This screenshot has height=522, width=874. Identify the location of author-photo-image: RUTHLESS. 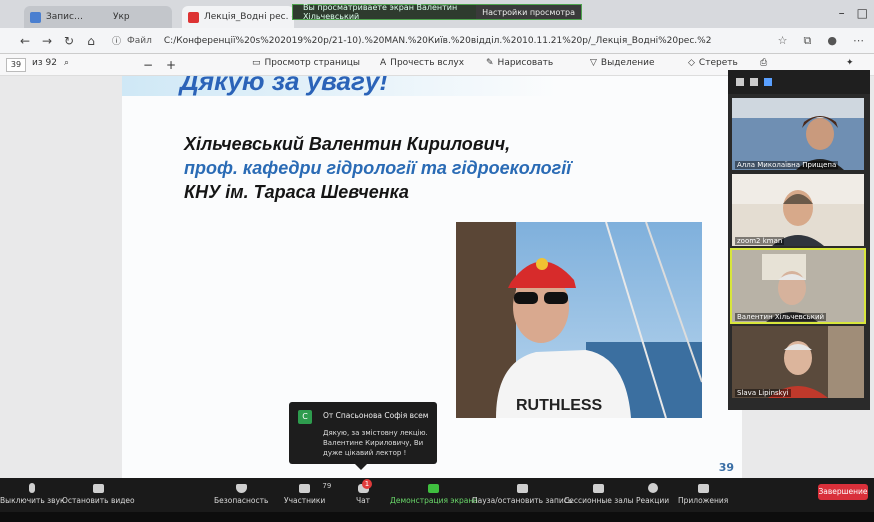
(579, 320).